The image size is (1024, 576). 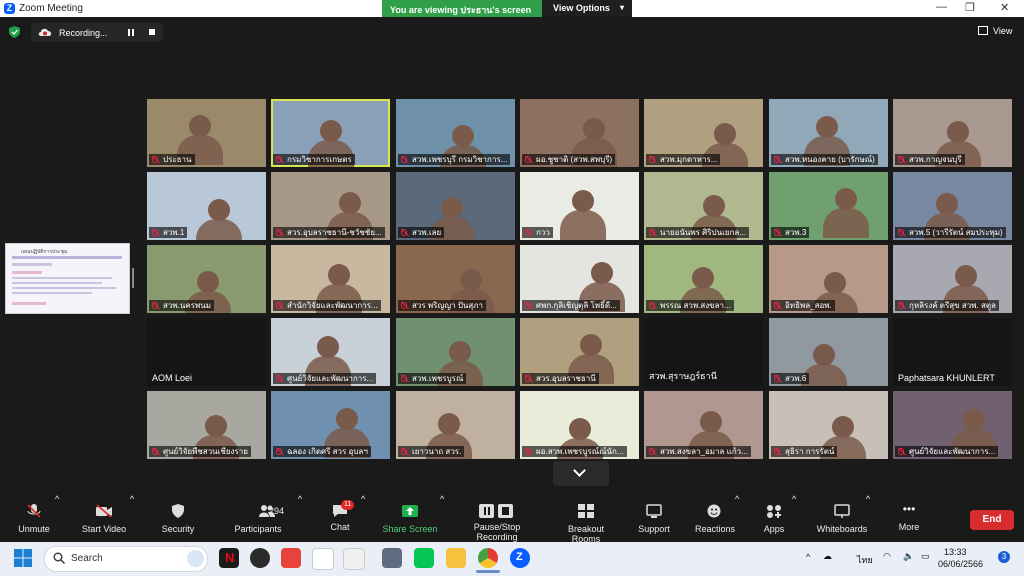 I want to click on participant-tile: สวพ.สุราษฎร์ธานี, so click(x=703, y=352).